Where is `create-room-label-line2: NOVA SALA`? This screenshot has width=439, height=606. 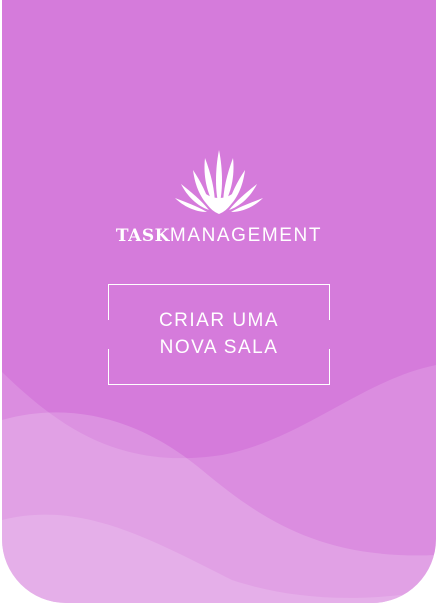
create-room-label-line2: NOVA SALA is located at coordinates (219, 347).